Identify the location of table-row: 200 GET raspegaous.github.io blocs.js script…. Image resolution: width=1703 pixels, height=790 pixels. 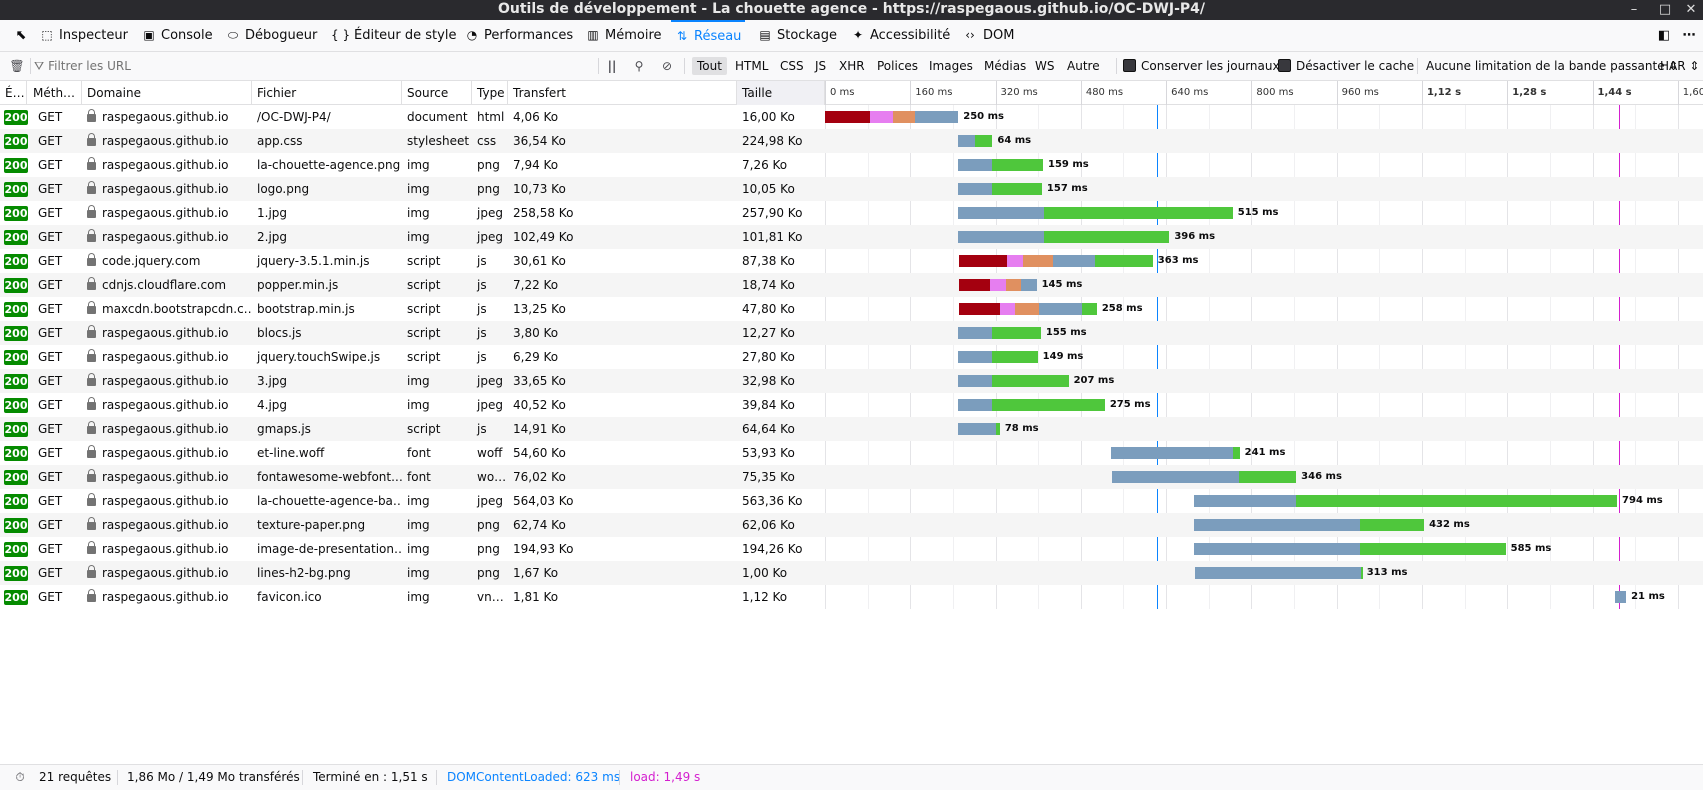
(851, 333).